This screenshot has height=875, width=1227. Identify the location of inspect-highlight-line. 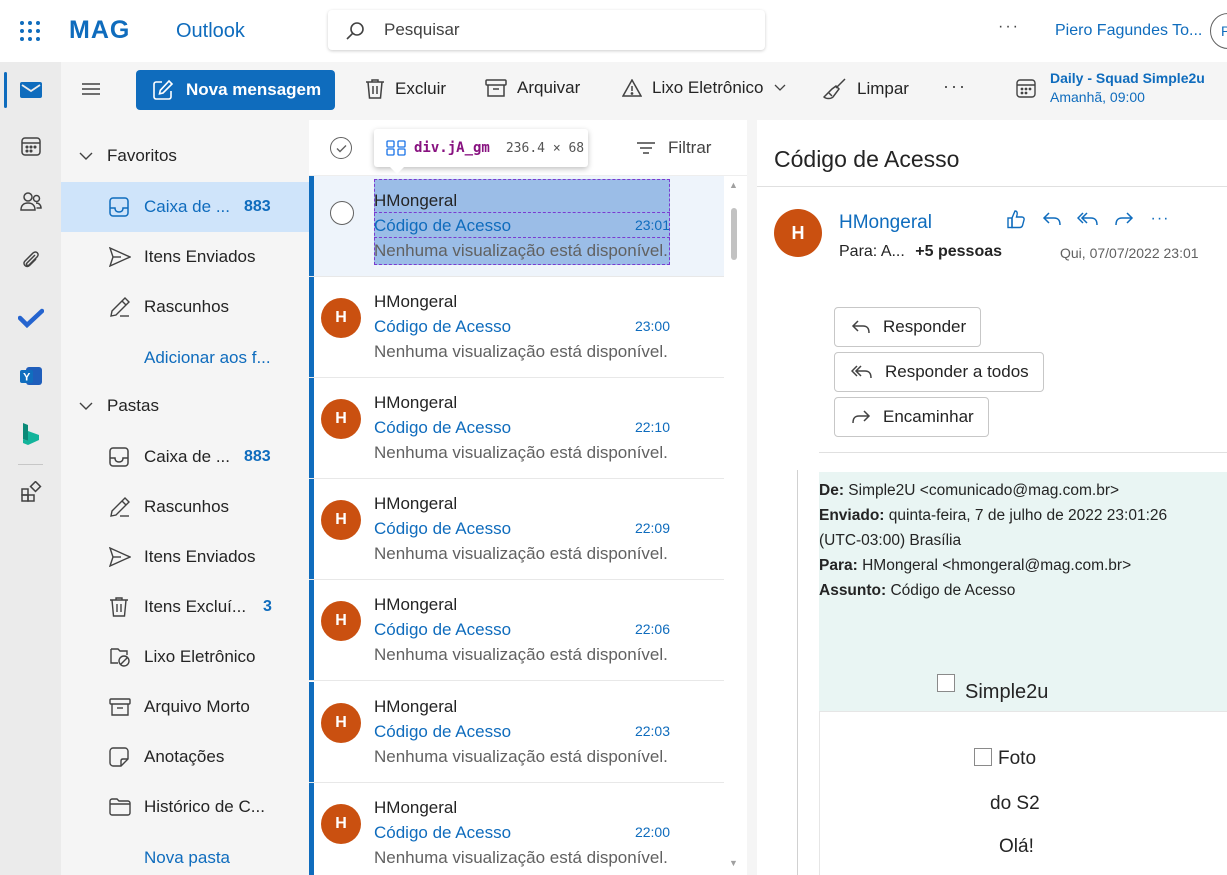
(522, 212).